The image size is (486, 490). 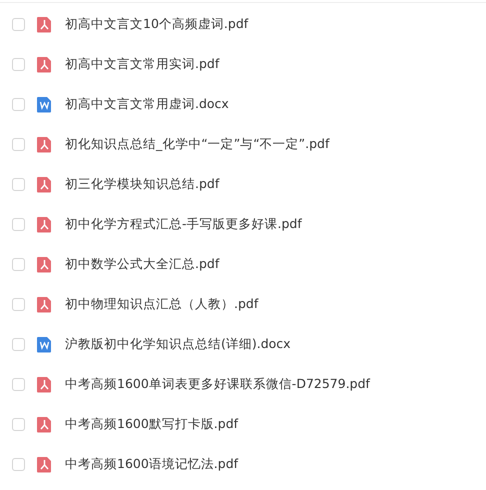 I want to click on file-name: 沪教版初中化学知识点总结(详细).docx, so click(x=178, y=344).